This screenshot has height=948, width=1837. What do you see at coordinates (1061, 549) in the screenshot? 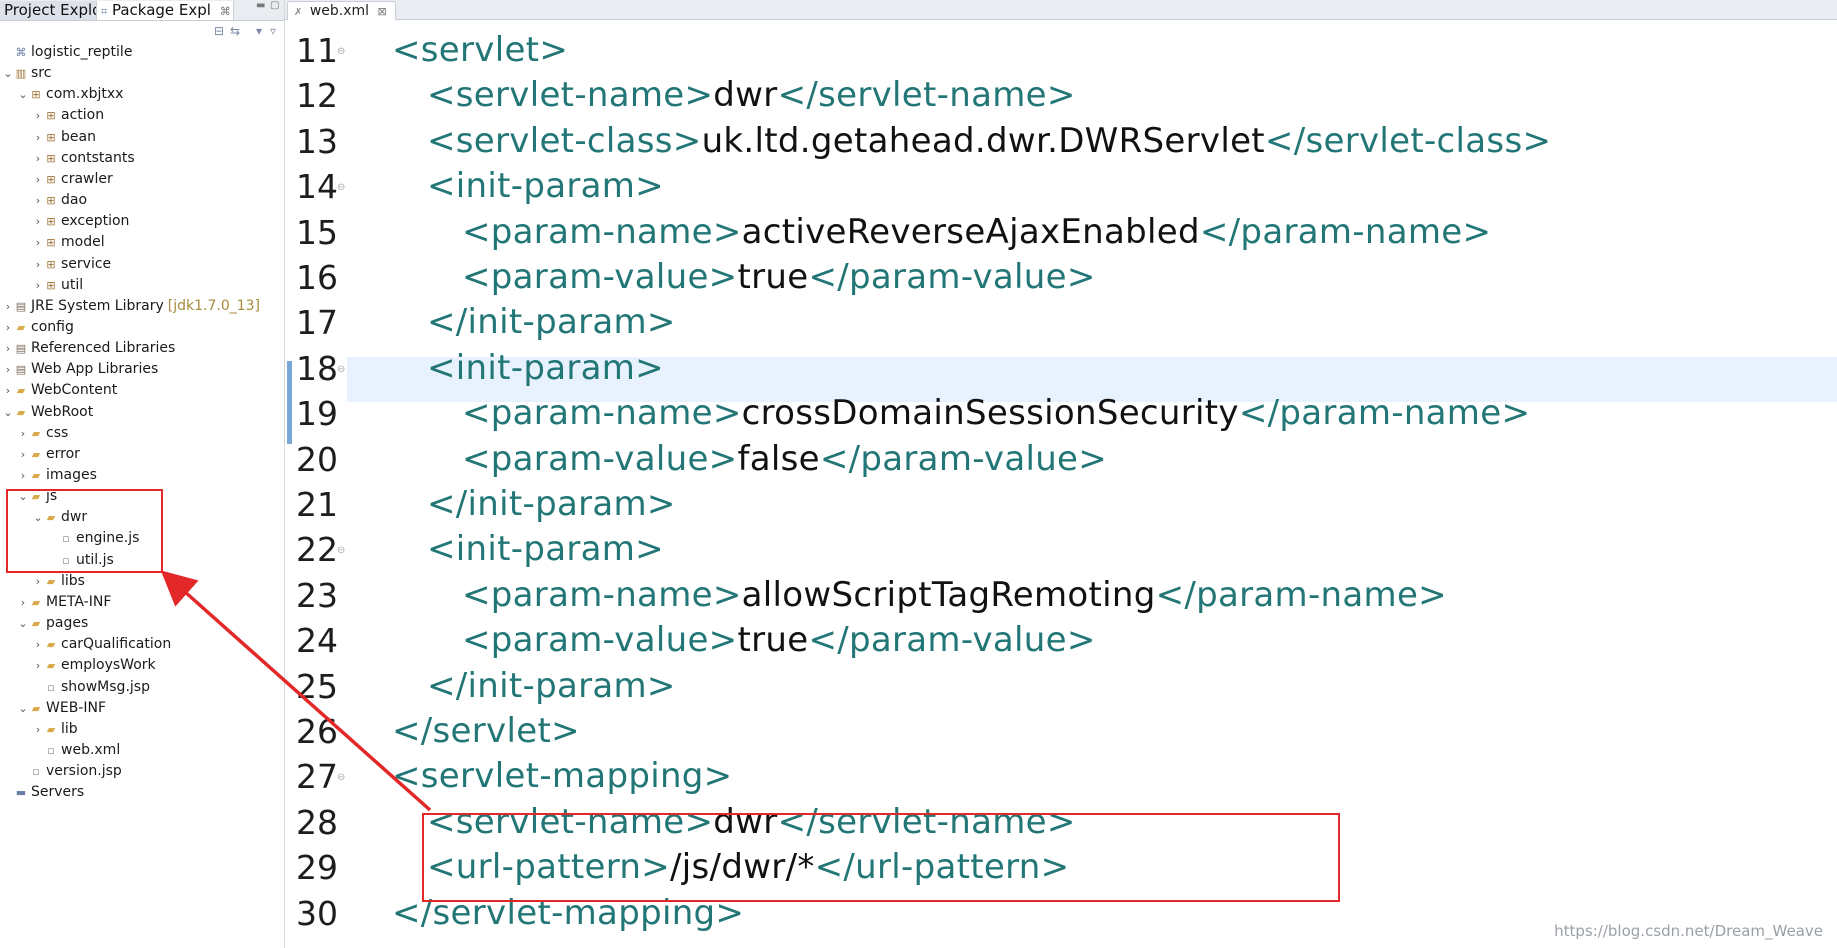
I see `code-line: 22 ⊖ <init-param>` at bounding box center [1061, 549].